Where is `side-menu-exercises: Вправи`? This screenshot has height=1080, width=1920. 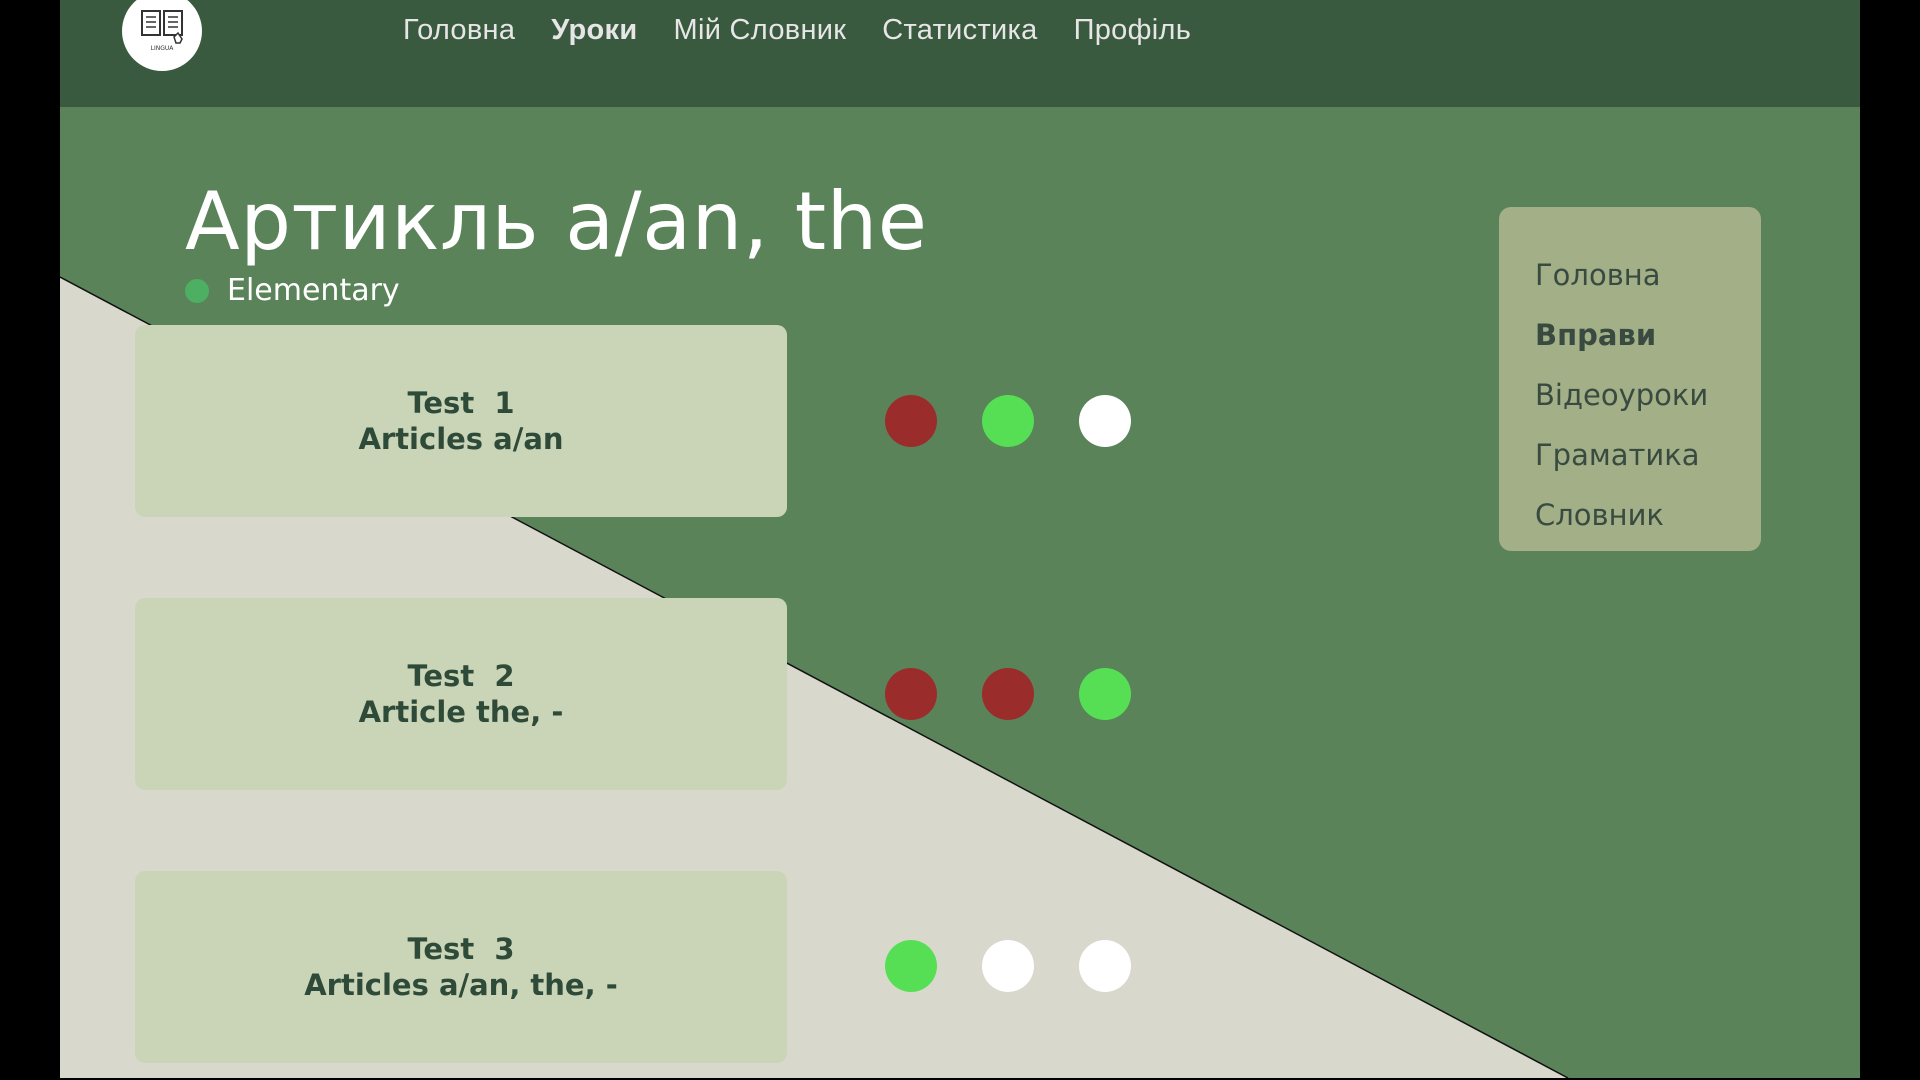
side-menu-exercises: Вправи is located at coordinates (1648, 335).